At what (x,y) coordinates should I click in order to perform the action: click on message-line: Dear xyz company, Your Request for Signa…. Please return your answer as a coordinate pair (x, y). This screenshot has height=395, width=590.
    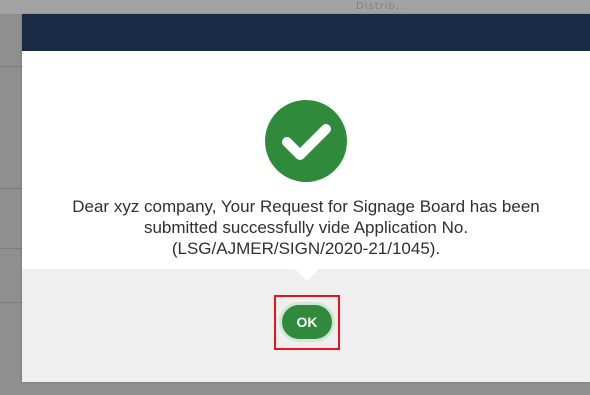
    Looking at the image, I should click on (306, 206).